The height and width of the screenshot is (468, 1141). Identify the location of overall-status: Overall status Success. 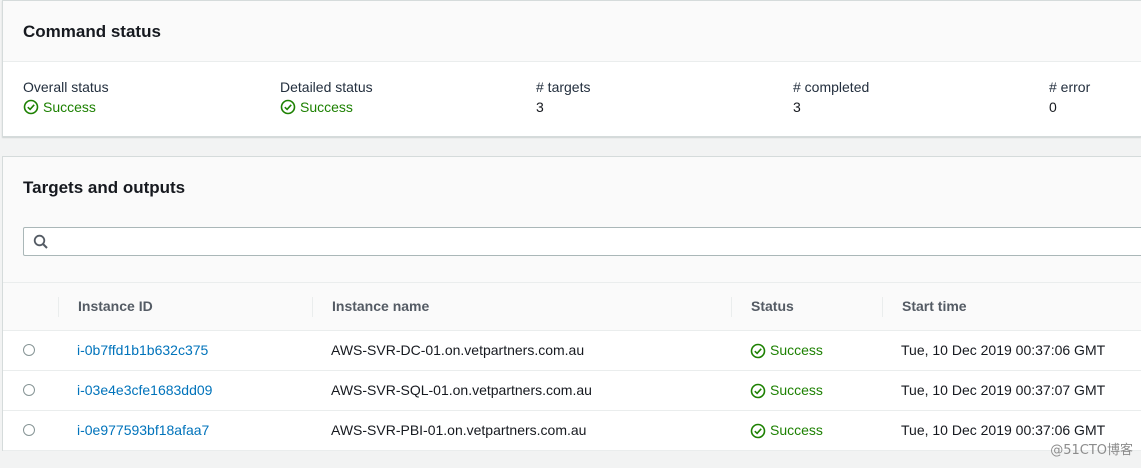
(66, 97).